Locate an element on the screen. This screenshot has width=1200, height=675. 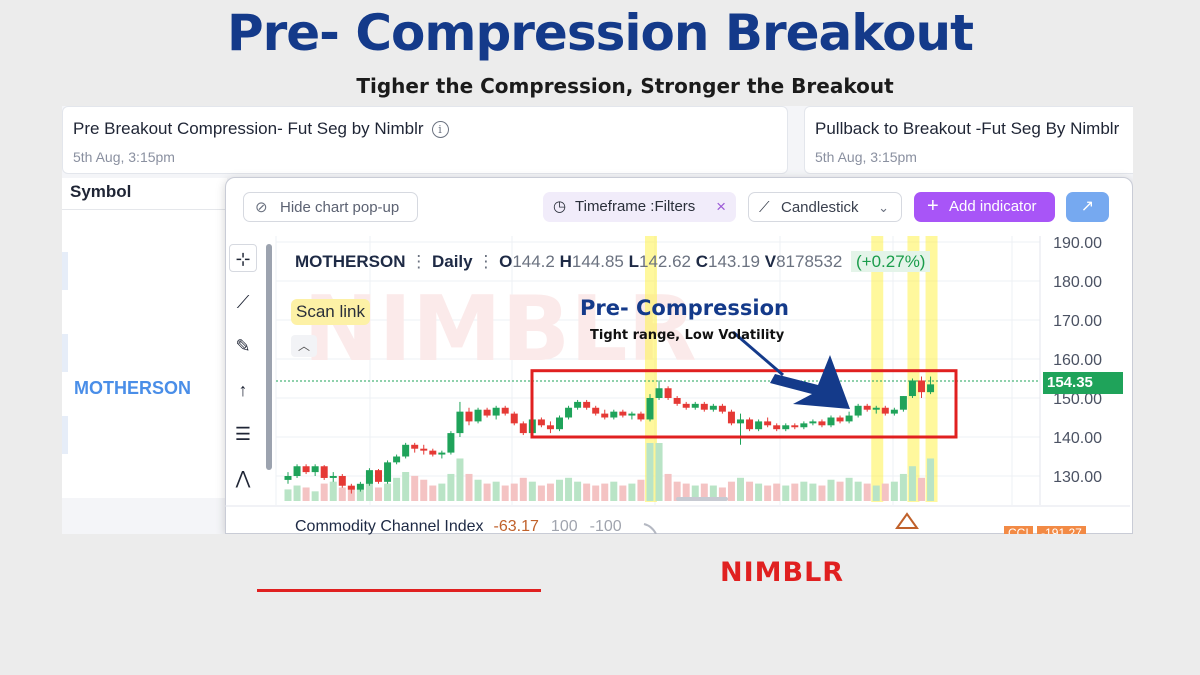
indicator-price-tag: CCI -191.27 is located at coordinates (1063, 529).